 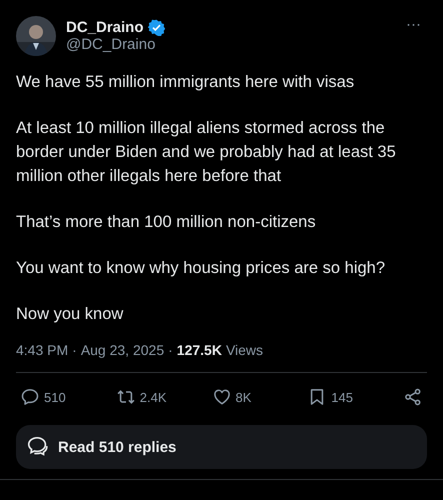 I want to click on tweet-paragraph: Now you know, so click(x=70, y=314).